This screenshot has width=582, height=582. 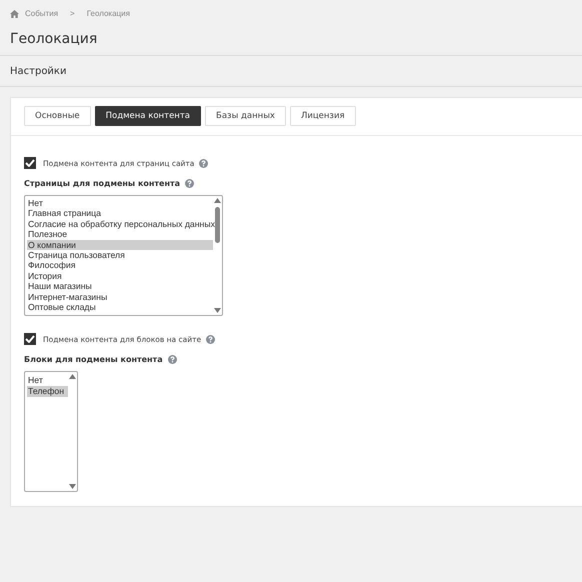 What do you see at coordinates (120, 245) in the screenshot?
I see `list-option: О компании` at bounding box center [120, 245].